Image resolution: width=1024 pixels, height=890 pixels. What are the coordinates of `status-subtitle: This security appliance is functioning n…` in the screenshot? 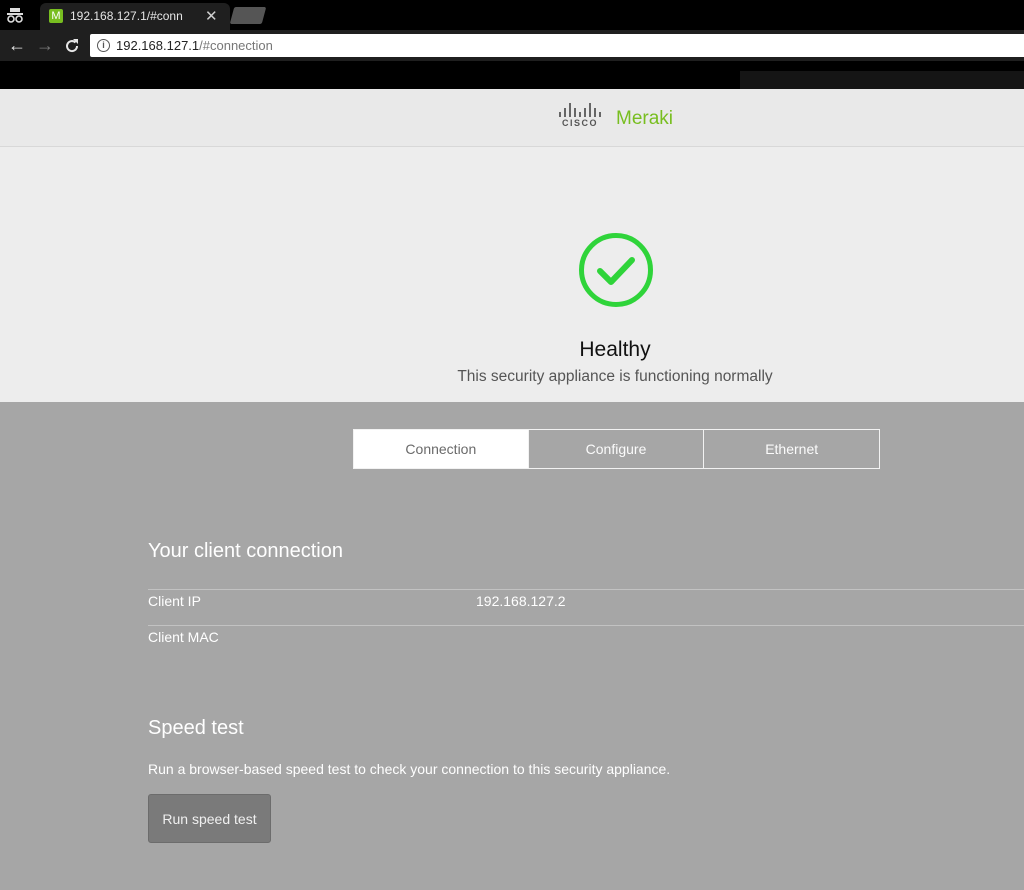 It's located at (615, 376).